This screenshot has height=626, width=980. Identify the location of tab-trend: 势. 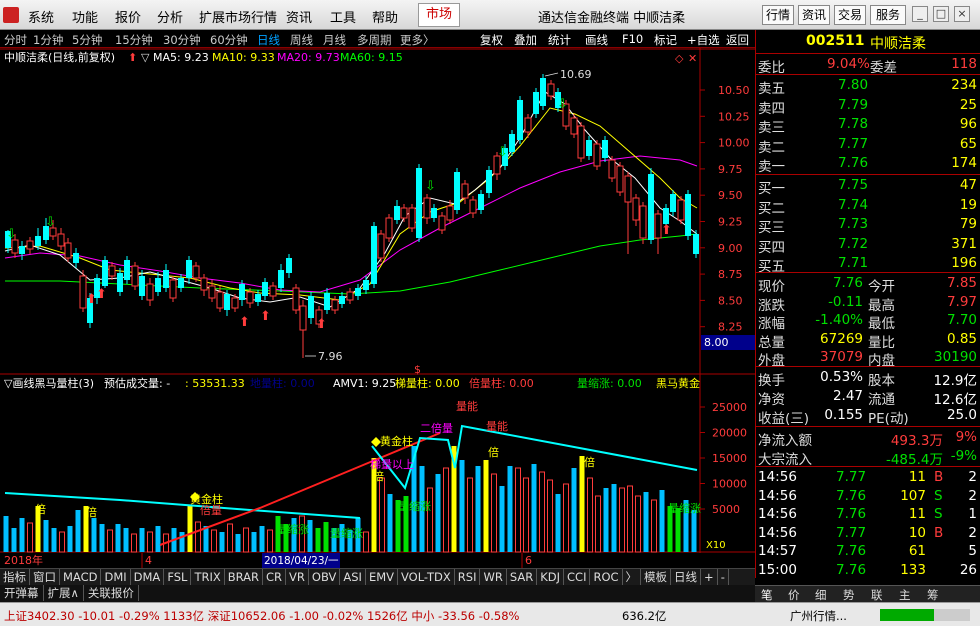
(849, 595).